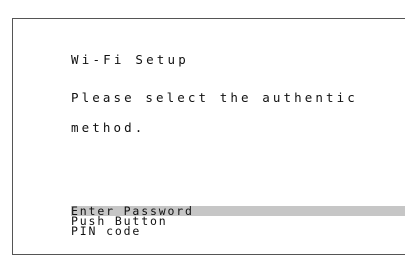 The image size is (409, 276). What do you see at coordinates (238, 231) in the screenshot?
I see `menu-item-pin-code: PIN code` at bounding box center [238, 231].